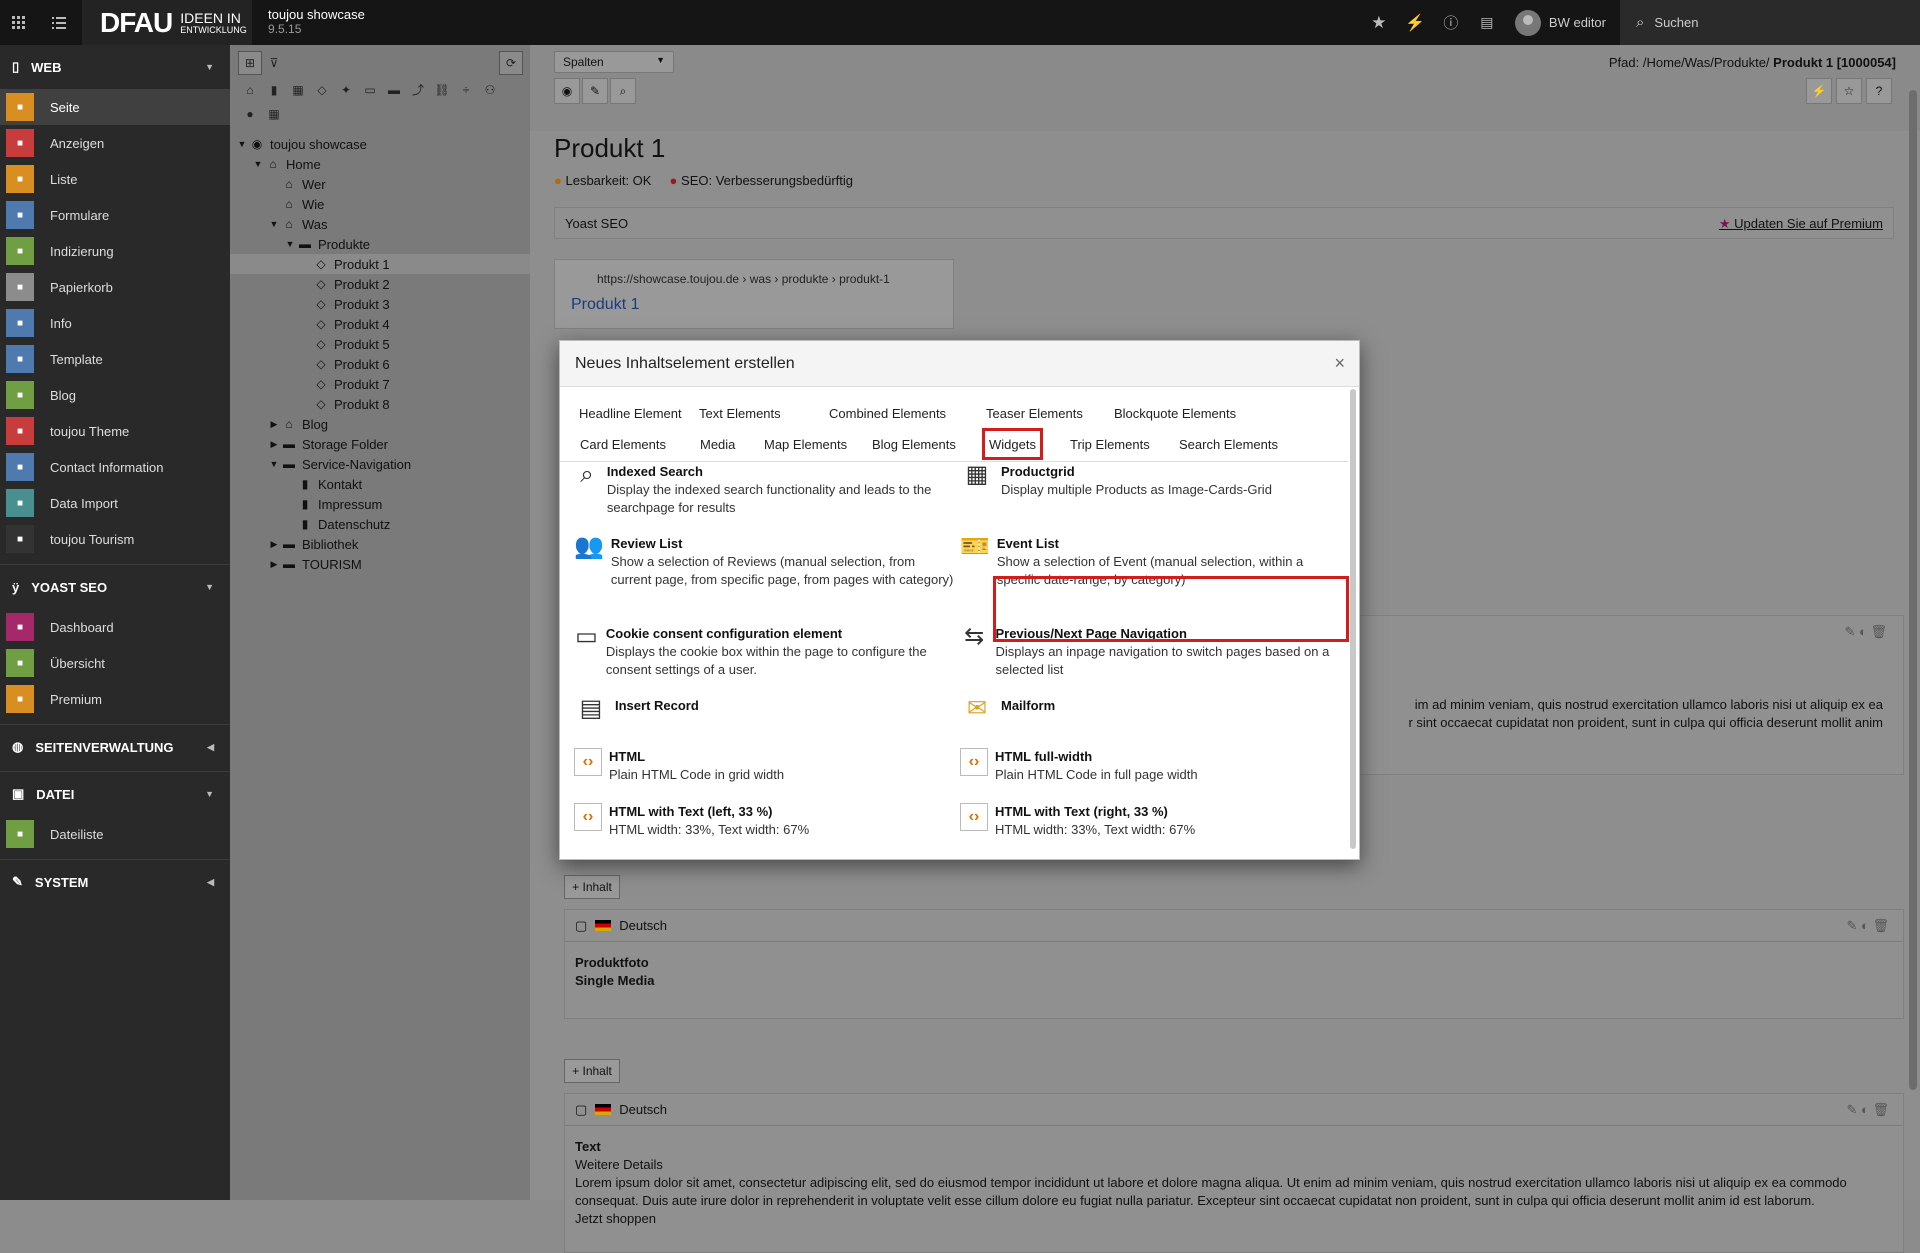  Describe the element at coordinates (1175, 413) in the screenshot. I see `tab-blockquote-elements: Blockquote Elements` at that location.